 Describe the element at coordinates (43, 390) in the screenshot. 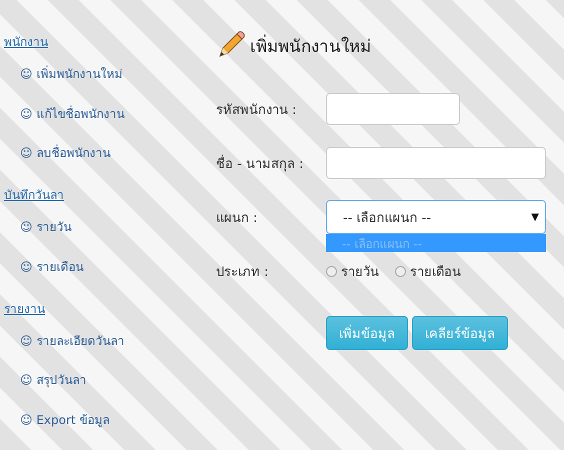

I see `menu-link: ☺ สรุปวันลา` at that location.